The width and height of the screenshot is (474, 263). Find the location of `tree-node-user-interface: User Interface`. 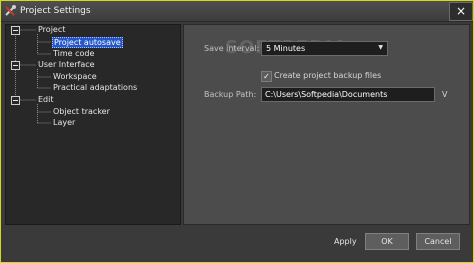

tree-node-user-interface: User Interface is located at coordinates (66, 65).